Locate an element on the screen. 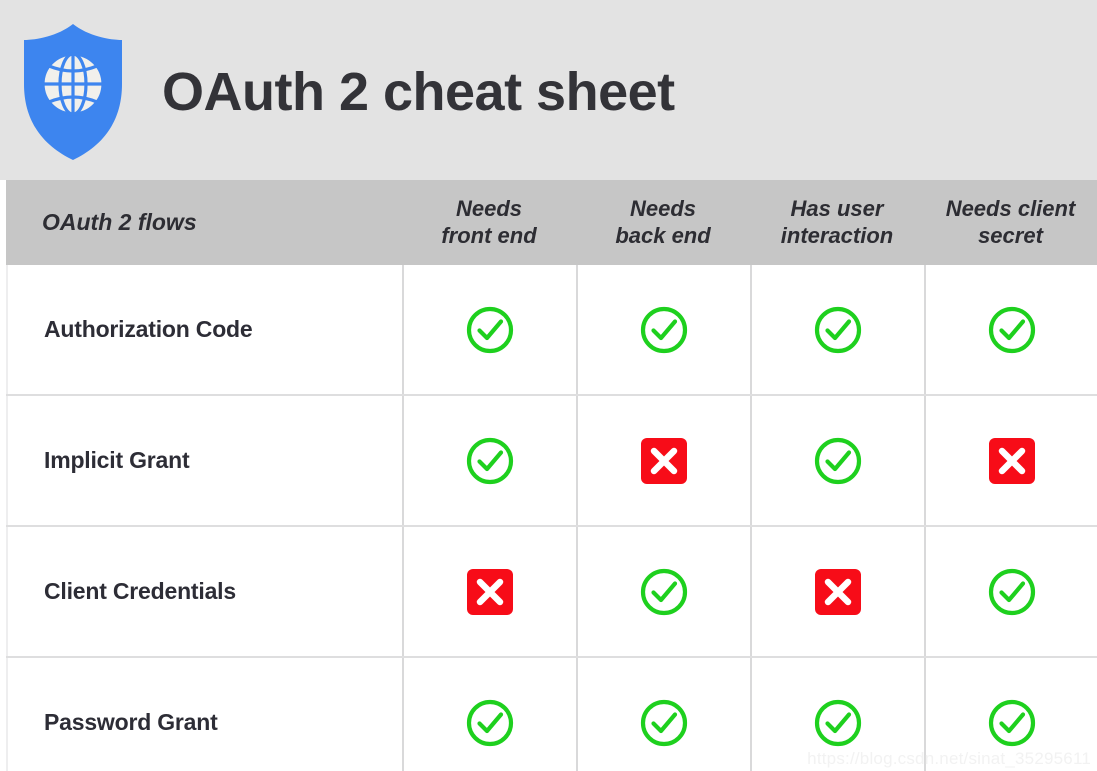 This screenshot has height=771, width=1097. column-header-oauth-flows: OAuth 2 flows is located at coordinates (204, 222).